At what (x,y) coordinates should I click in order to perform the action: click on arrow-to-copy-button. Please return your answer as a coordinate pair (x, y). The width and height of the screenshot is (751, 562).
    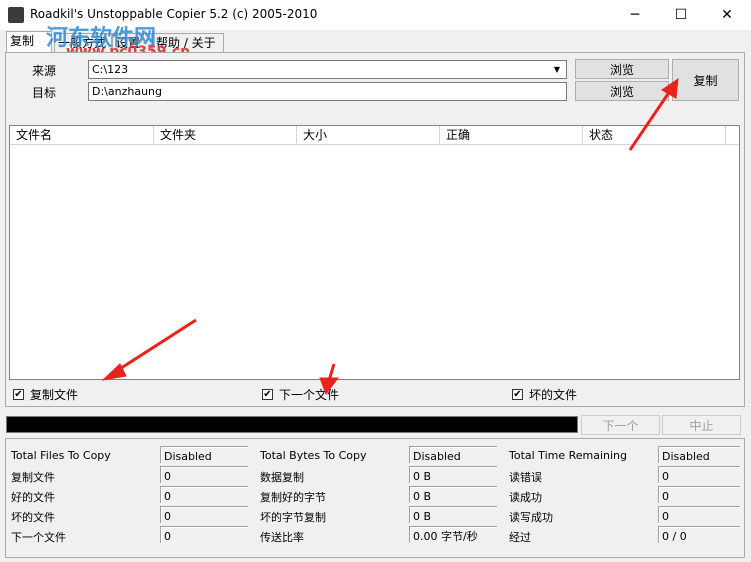
    Looking at the image, I should click on (651, 119).